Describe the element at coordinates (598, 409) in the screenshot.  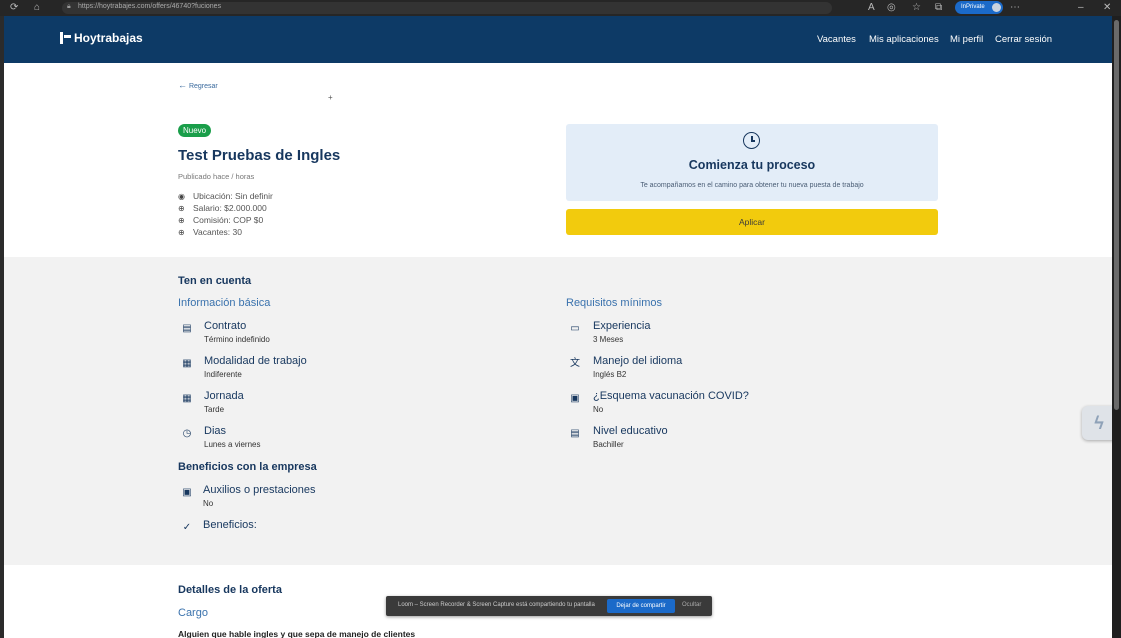
I see `covid-value: No` at that location.